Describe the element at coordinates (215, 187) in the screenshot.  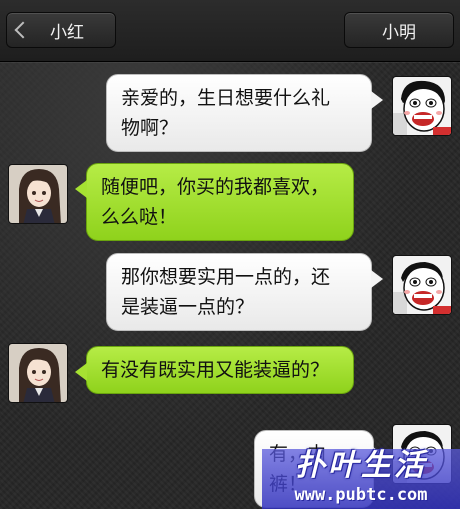
I see `message-line: 随便吧，你买的我都喜欢，` at that location.